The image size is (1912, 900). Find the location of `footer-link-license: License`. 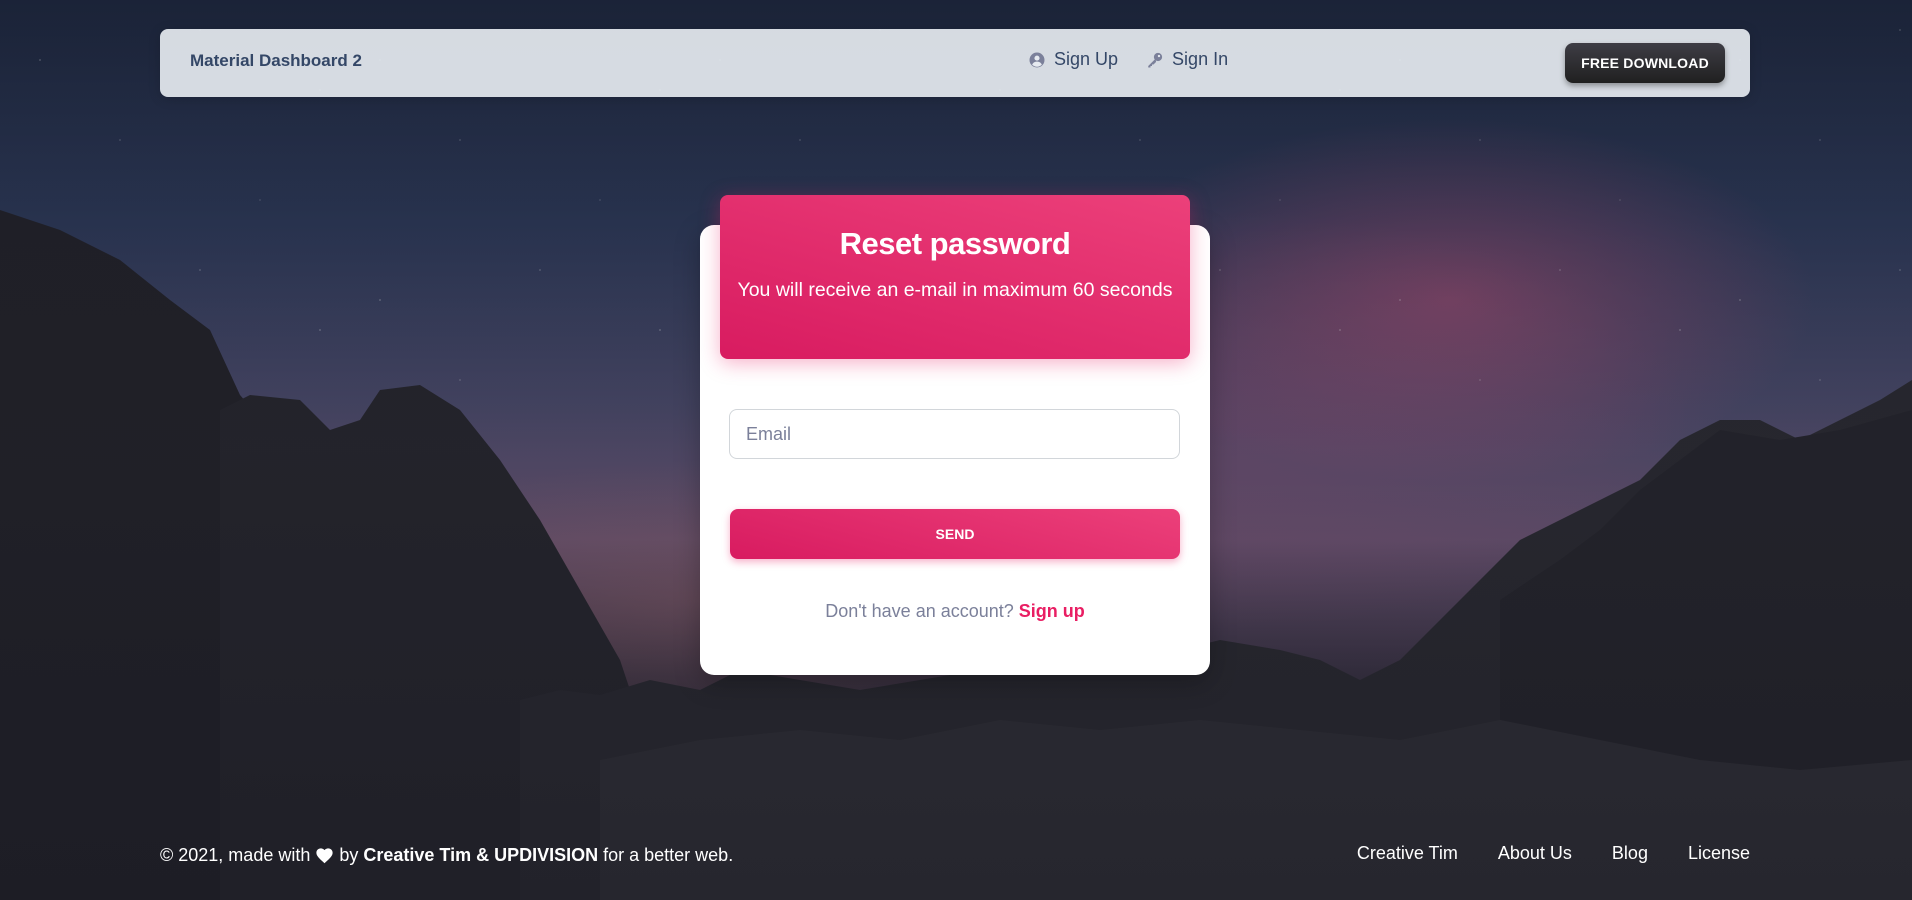

footer-link-license: License is located at coordinates (1719, 853).